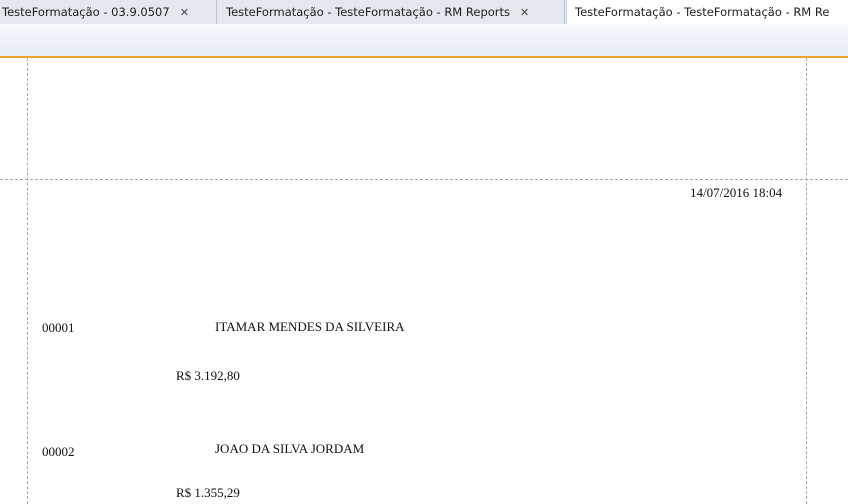 The width and height of the screenshot is (848, 504). I want to click on tab-label: TesteFormatação - 03.9.0507, so click(86, 12).